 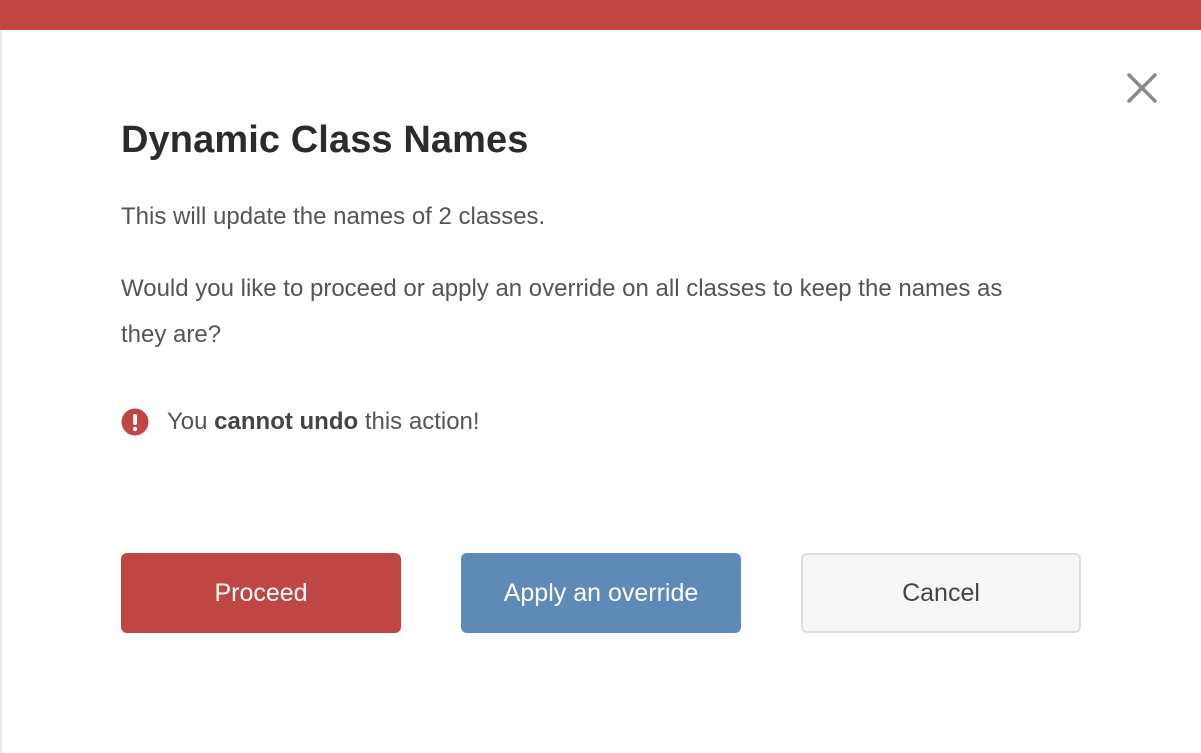 I want to click on warning-text: You cannot undo this action!, so click(x=323, y=422).